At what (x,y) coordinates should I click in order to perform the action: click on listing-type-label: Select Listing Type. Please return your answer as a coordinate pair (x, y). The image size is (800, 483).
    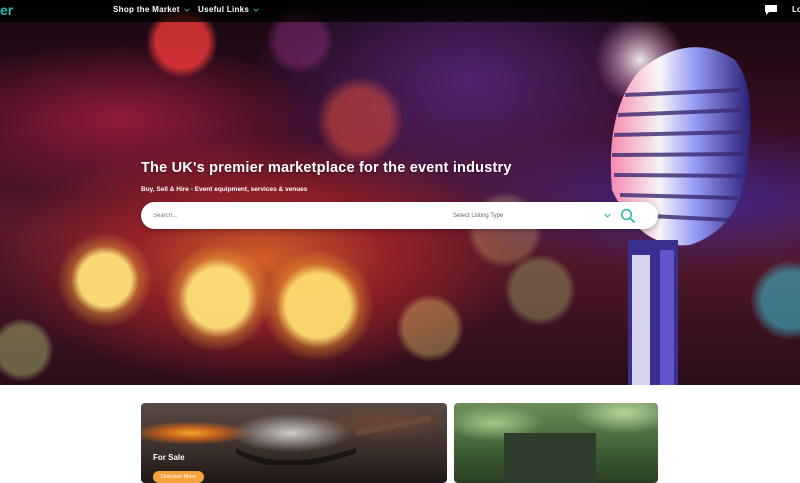
    Looking at the image, I should click on (478, 215).